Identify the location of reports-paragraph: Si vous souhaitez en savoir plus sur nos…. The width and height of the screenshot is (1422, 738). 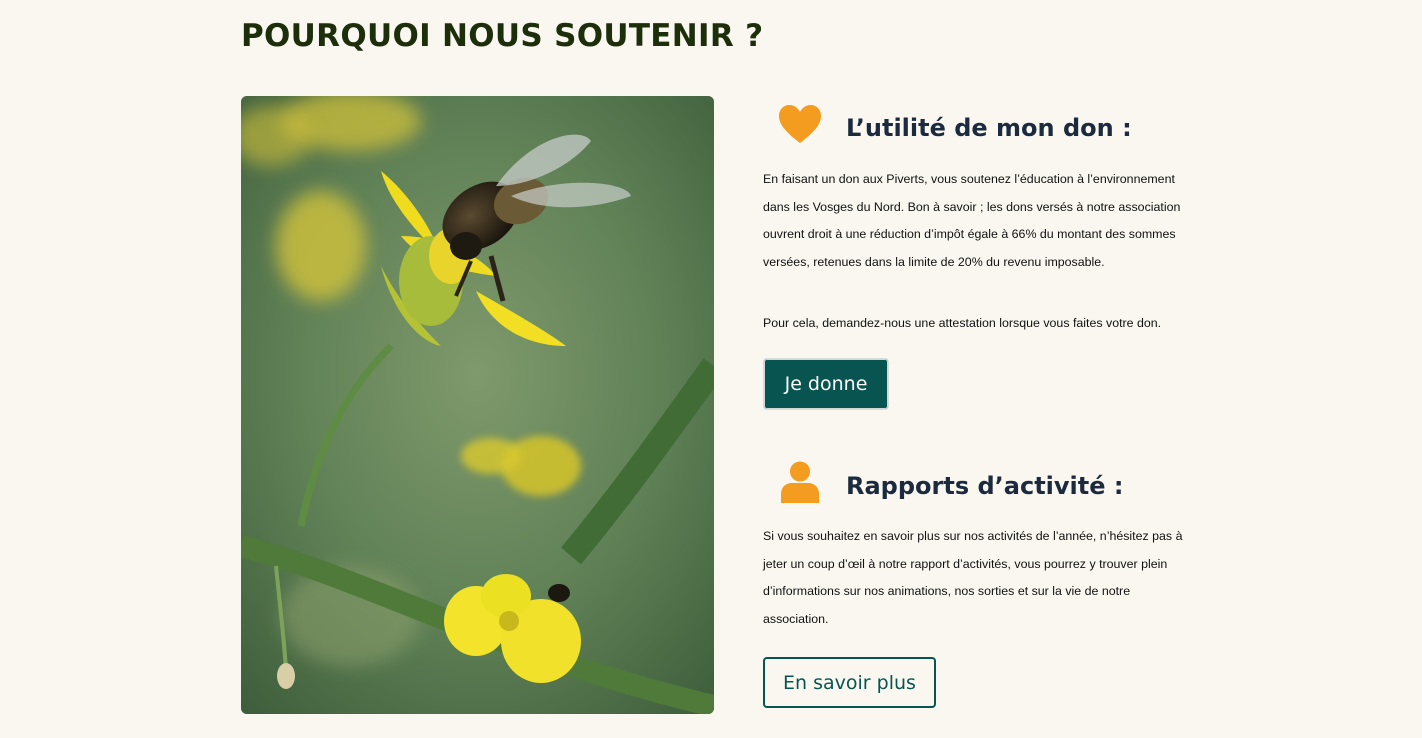
(973, 577).